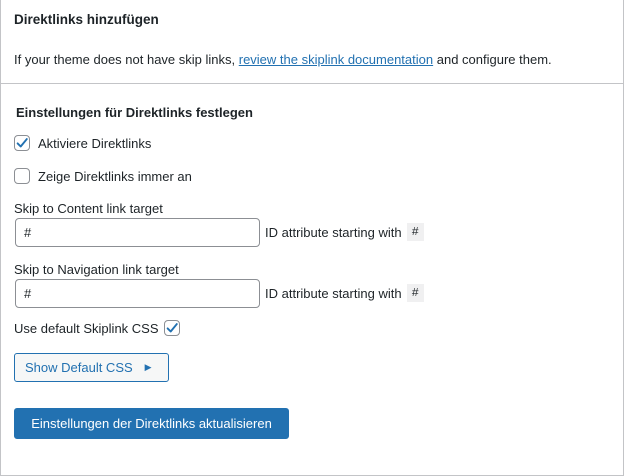  What do you see at coordinates (336, 59) in the screenshot?
I see `skiplink-documentation-link: review the skiplink documentation` at bounding box center [336, 59].